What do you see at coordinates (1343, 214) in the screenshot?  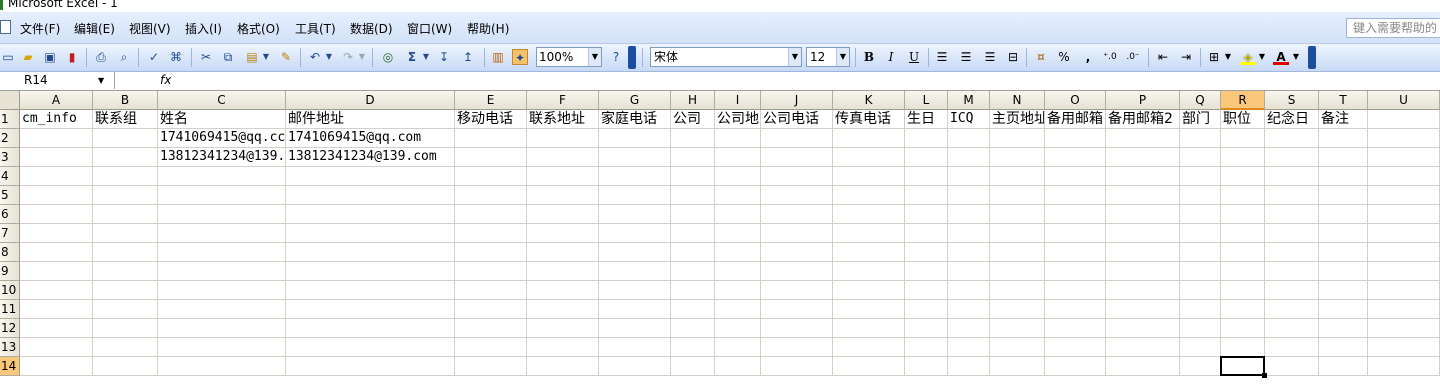 I see `cell-T6` at bounding box center [1343, 214].